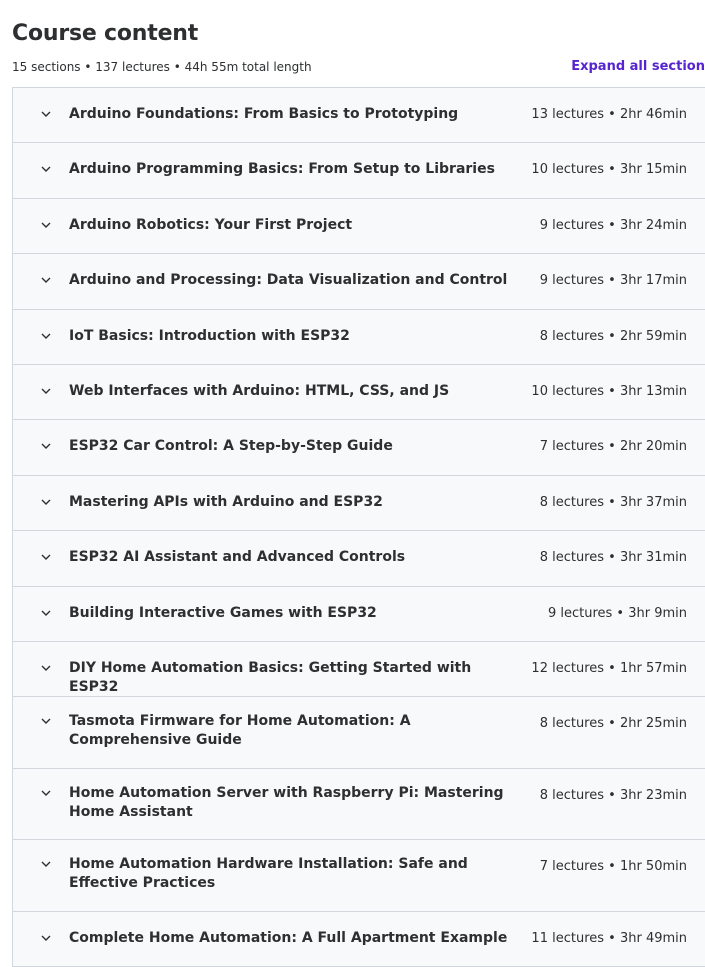 The image size is (705, 967). Describe the element at coordinates (613, 724) in the screenshot. I see `section-meta: 8 lectures • 2hr 25min` at that location.